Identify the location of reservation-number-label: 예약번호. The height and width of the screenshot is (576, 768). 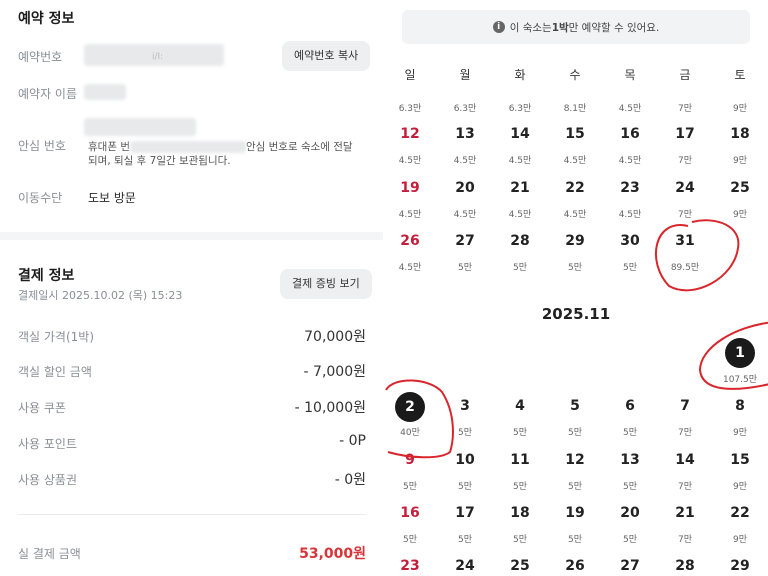
(40, 57).